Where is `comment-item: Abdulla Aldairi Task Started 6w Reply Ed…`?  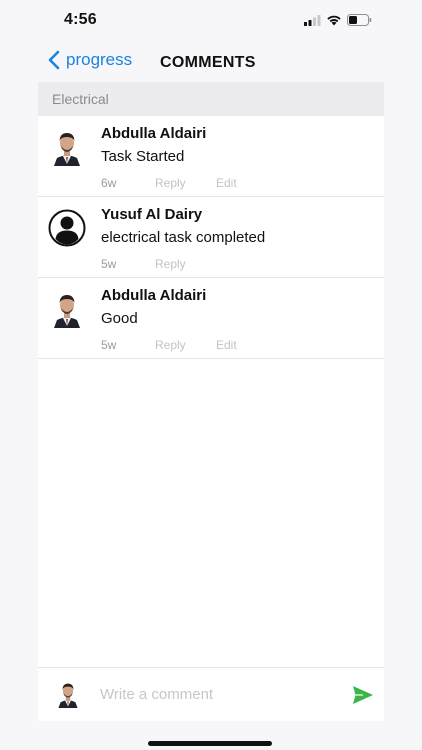
comment-item: Abdulla Aldairi Task Started 6w Reply Ed… is located at coordinates (211, 156).